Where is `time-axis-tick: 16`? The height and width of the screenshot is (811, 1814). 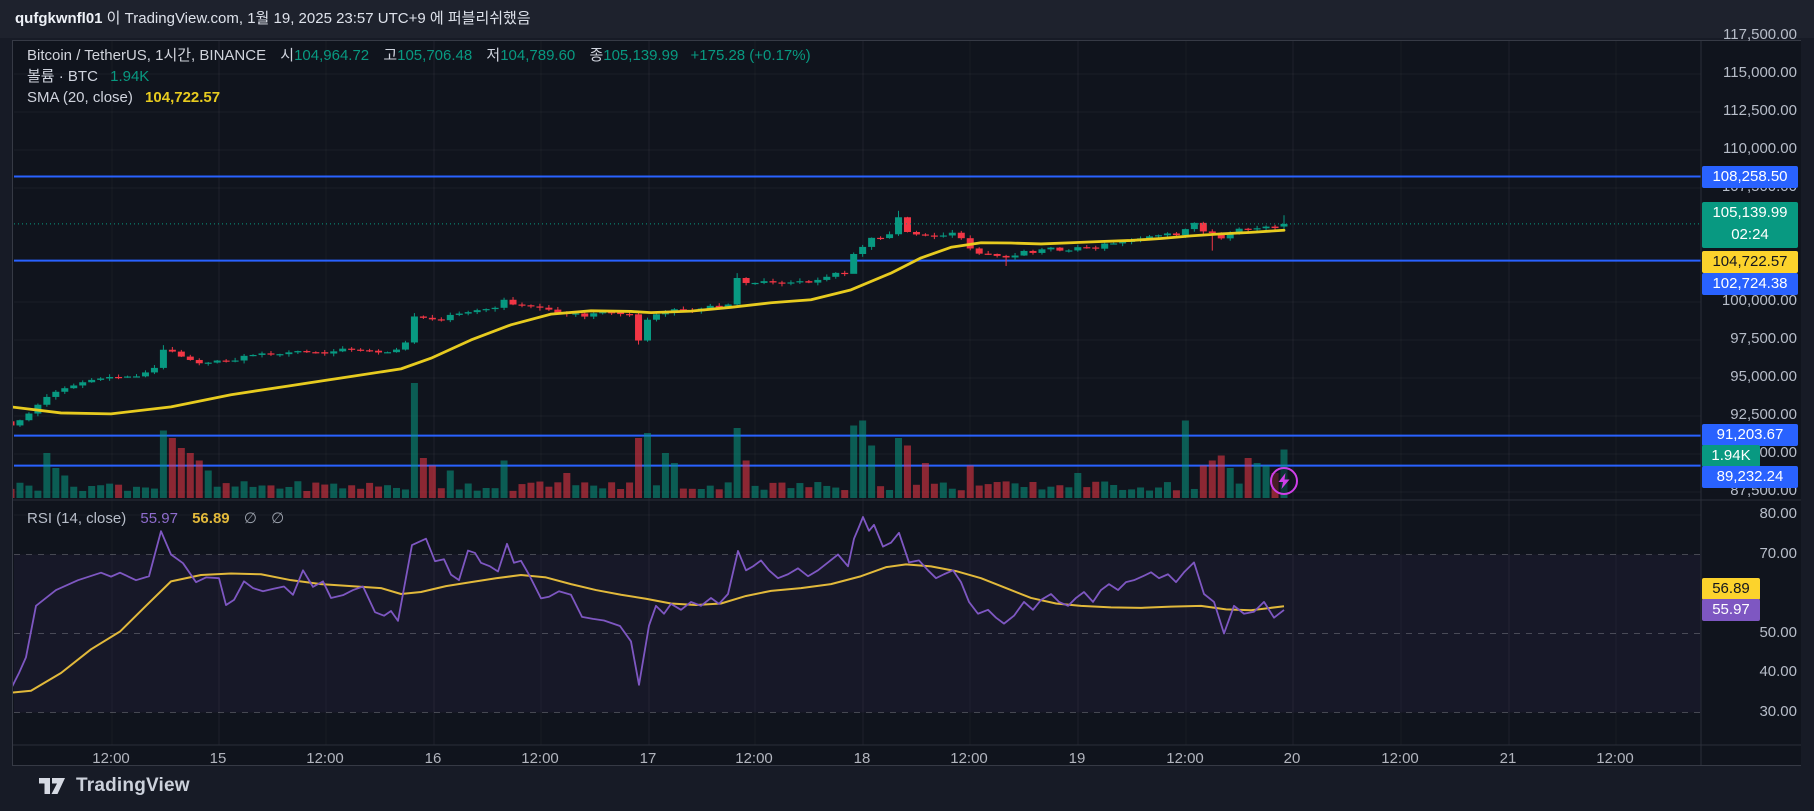 time-axis-tick: 16 is located at coordinates (433, 758).